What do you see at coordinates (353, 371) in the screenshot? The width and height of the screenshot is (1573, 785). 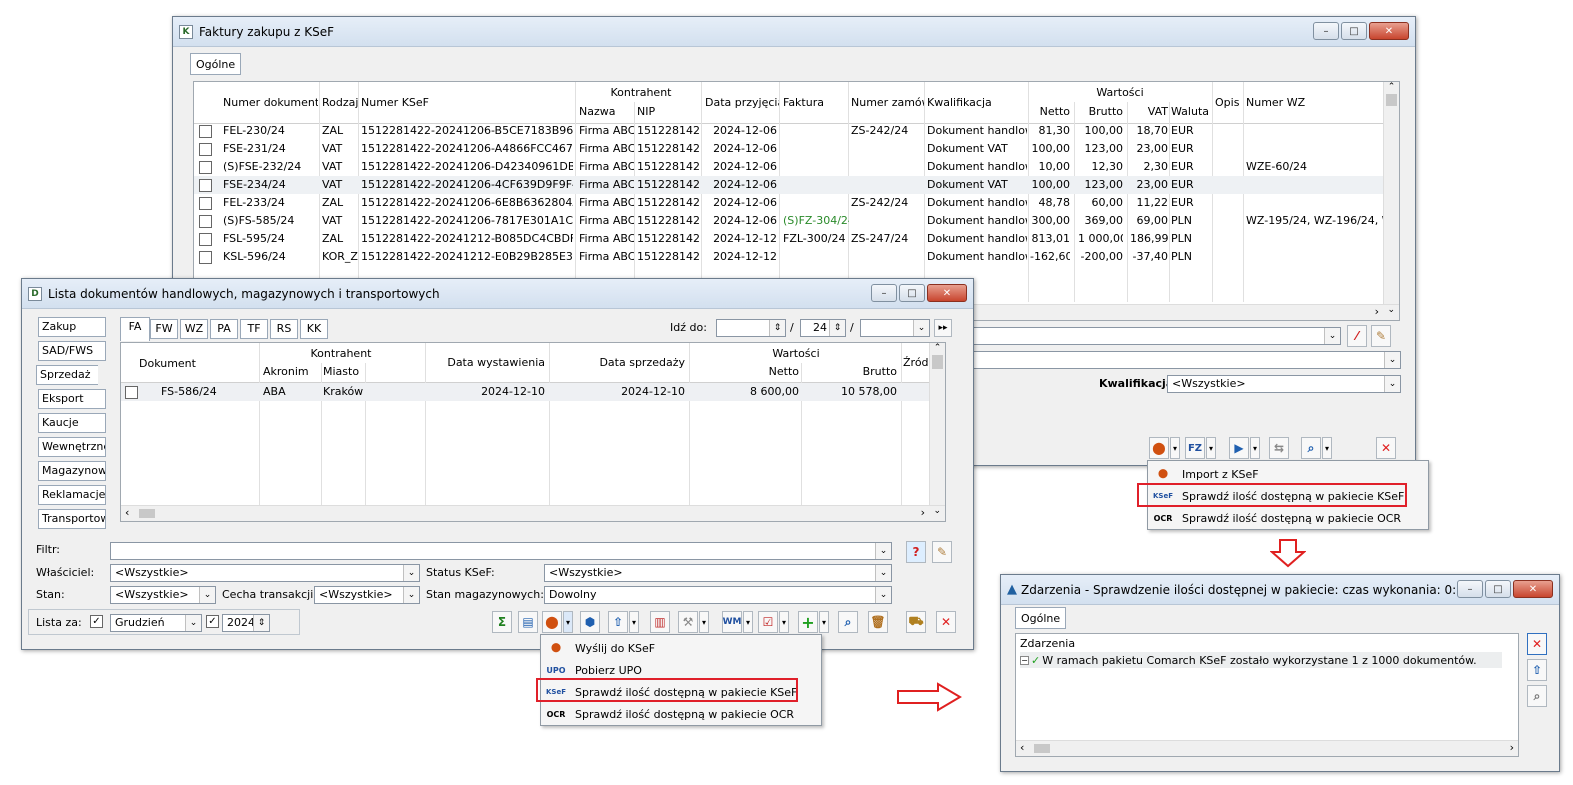 I see `col-miasto: Miasto` at bounding box center [353, 371].